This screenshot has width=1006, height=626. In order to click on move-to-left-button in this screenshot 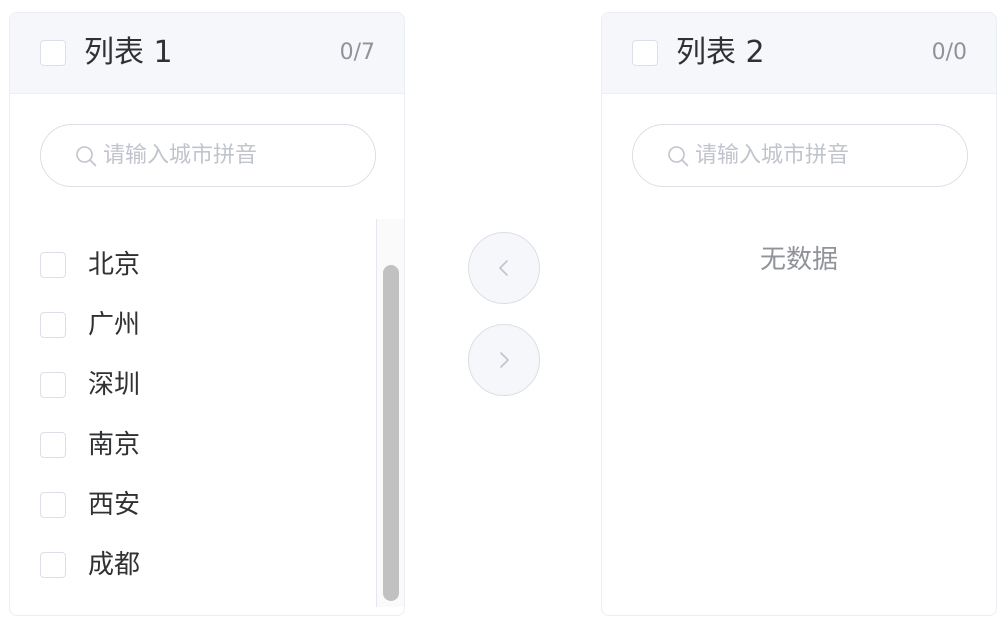, I will do `click(504, 268)`.